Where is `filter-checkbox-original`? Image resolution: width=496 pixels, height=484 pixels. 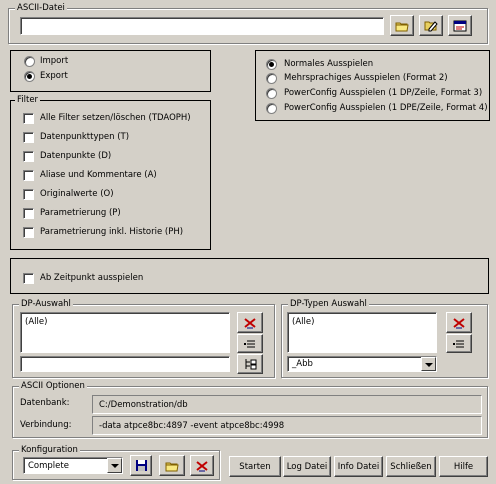 filter-checkbox-original is located at coordinates (28, 194).